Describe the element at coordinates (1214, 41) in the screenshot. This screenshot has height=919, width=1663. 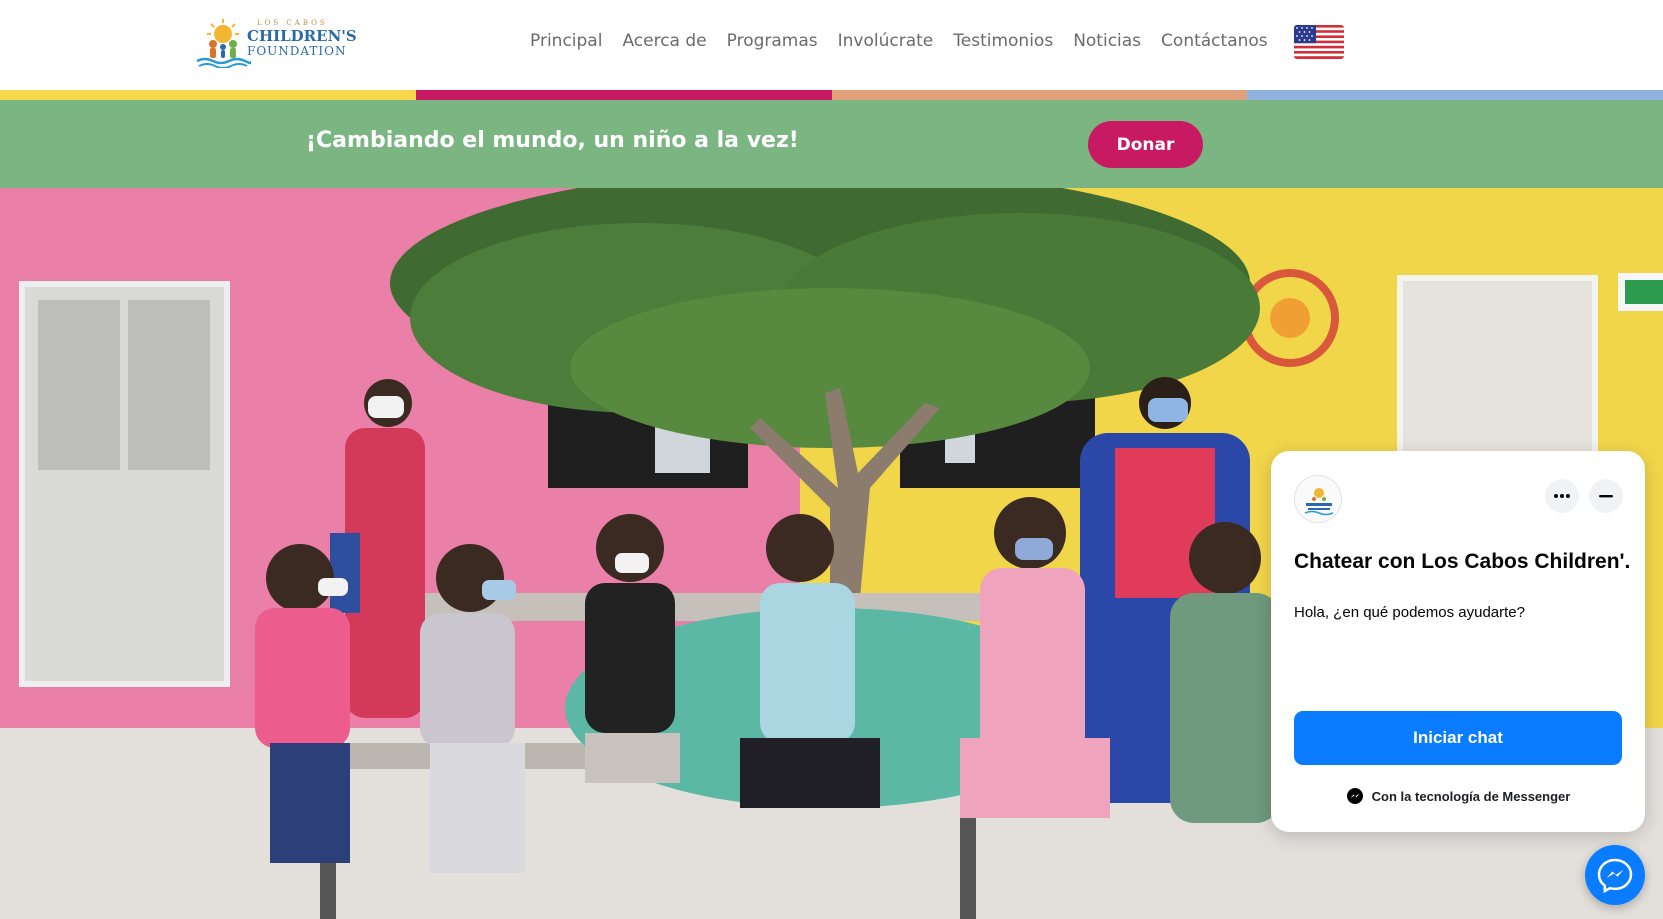
I see `nav-item-contactanos: Contáctanos` at that location.